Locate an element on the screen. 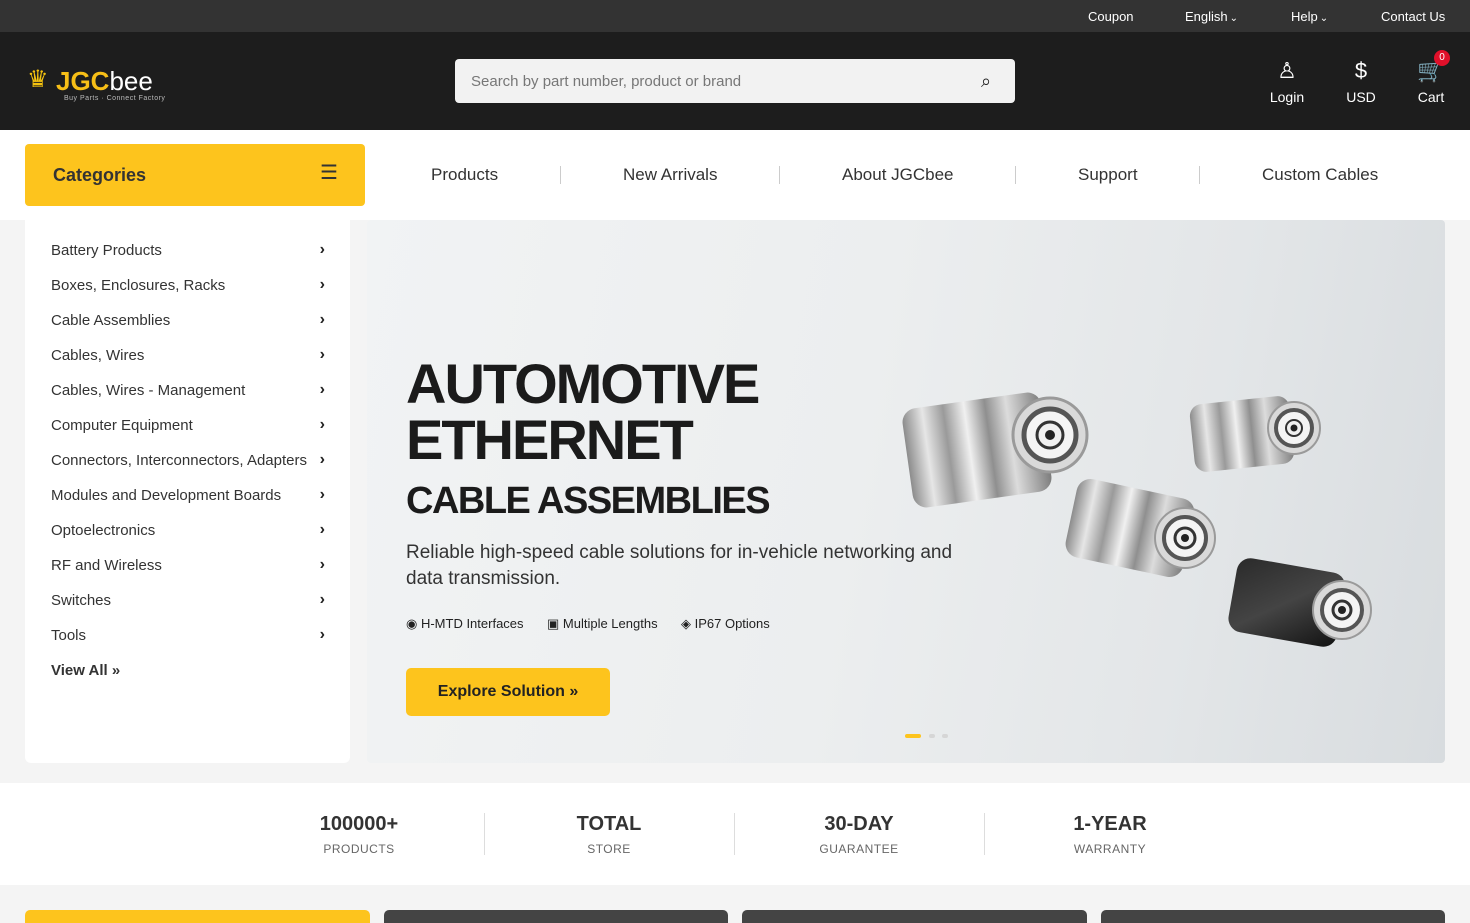 The image size is (1470, 923). category-item: Boxes, Enclosures, Racks › is located at coordinates (188, 286).